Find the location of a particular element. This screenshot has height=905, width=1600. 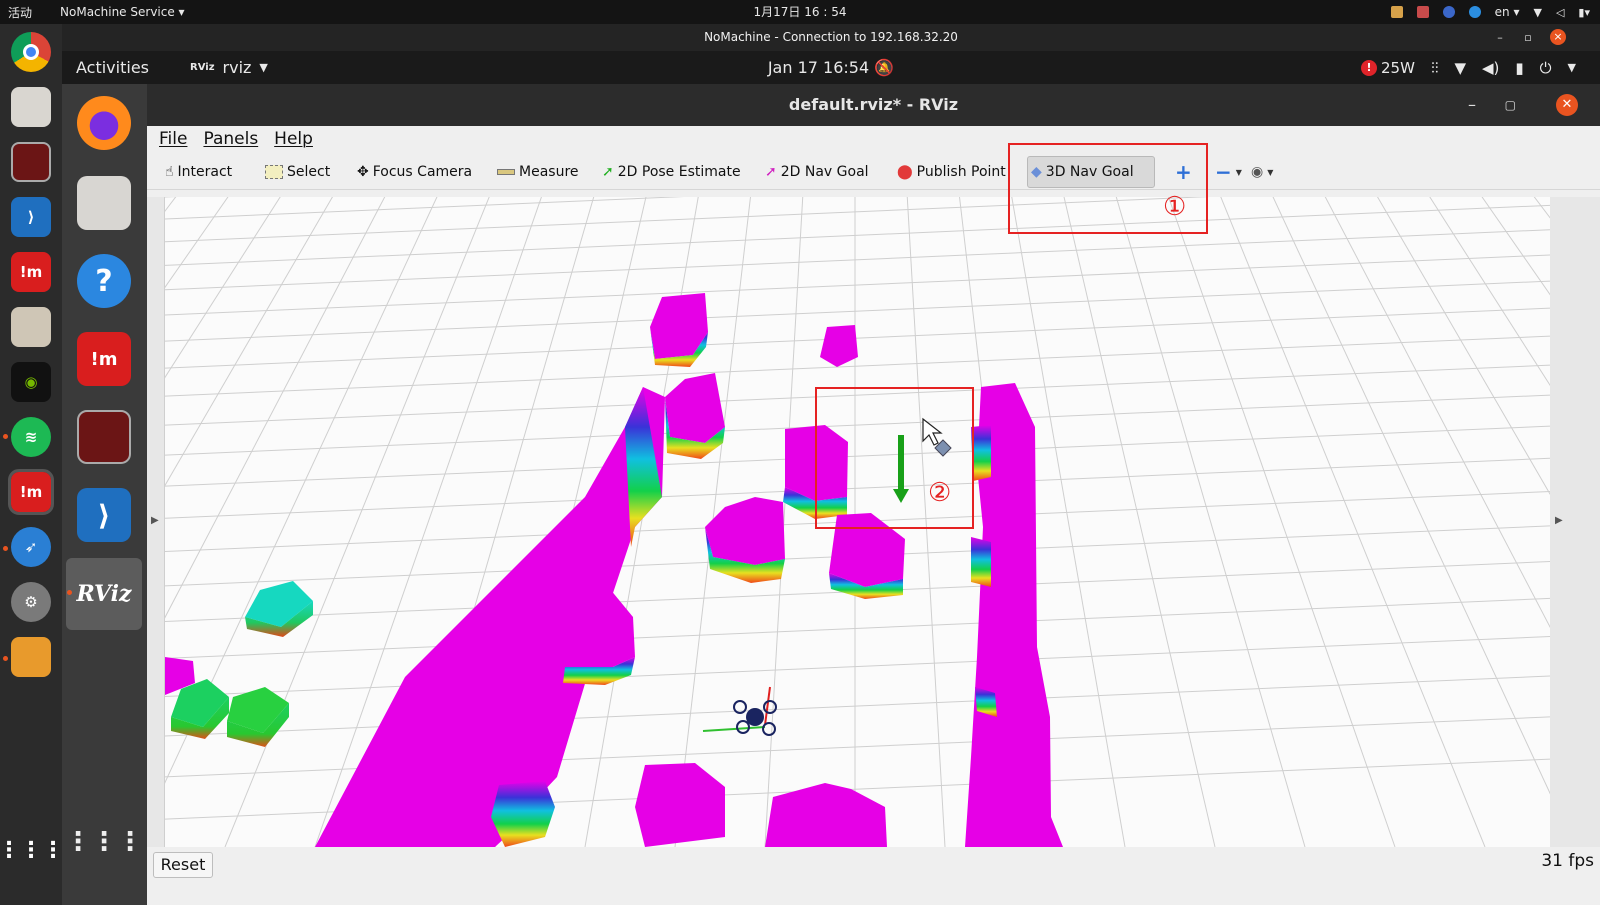

power-label: 25W is located at coordinates (1398, 67).